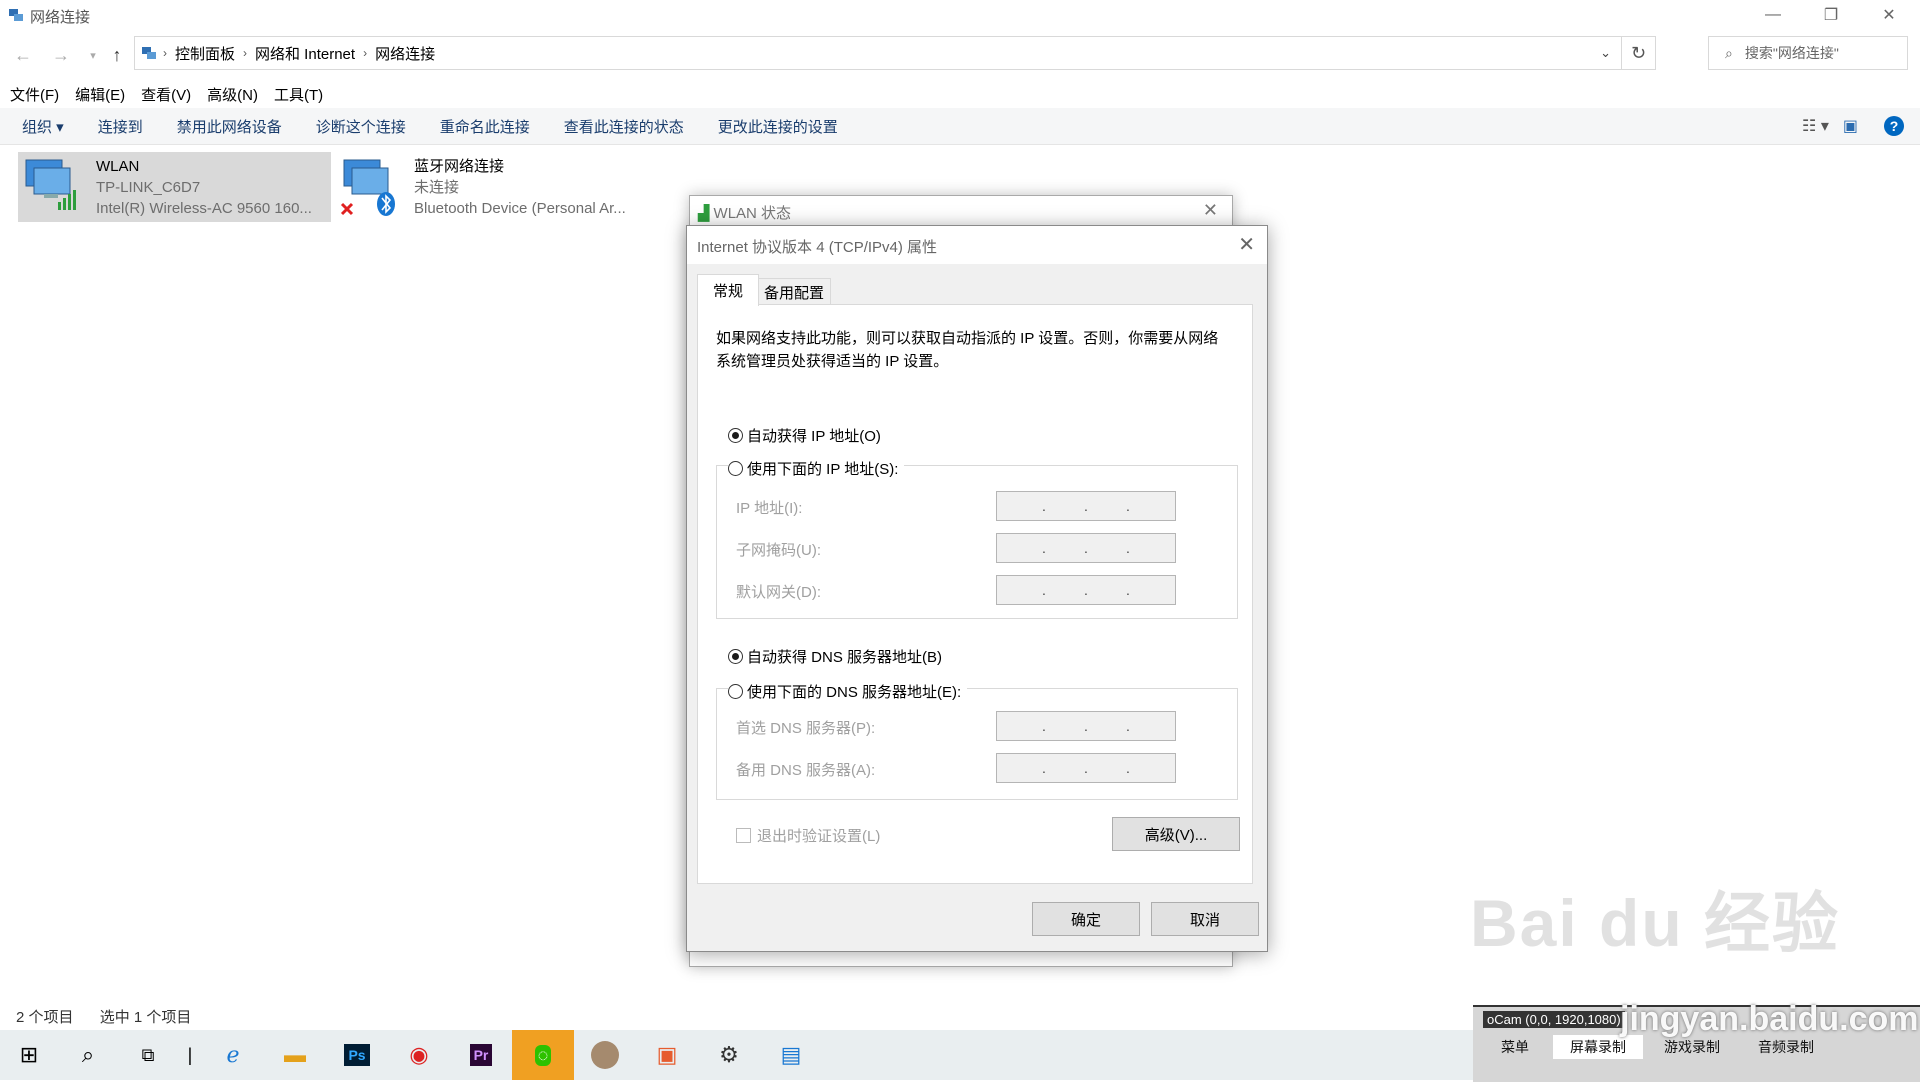  I want to click on ip-manual-label: 使用下面的 IP 地址(S):, so click(823, 469).